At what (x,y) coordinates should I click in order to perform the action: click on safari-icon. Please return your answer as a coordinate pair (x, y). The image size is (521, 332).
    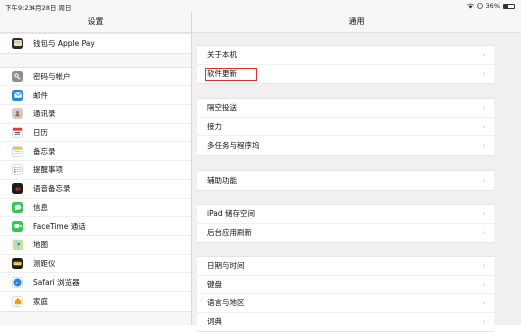
    Looking at the image, I should click on (17, 282).